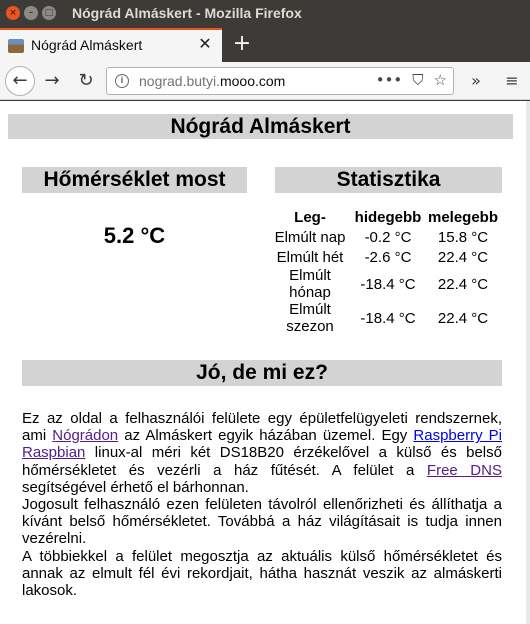 This screenshot has height=624, width=530. I want to click on statistics-heading: Statisztika, so click(388, 180).